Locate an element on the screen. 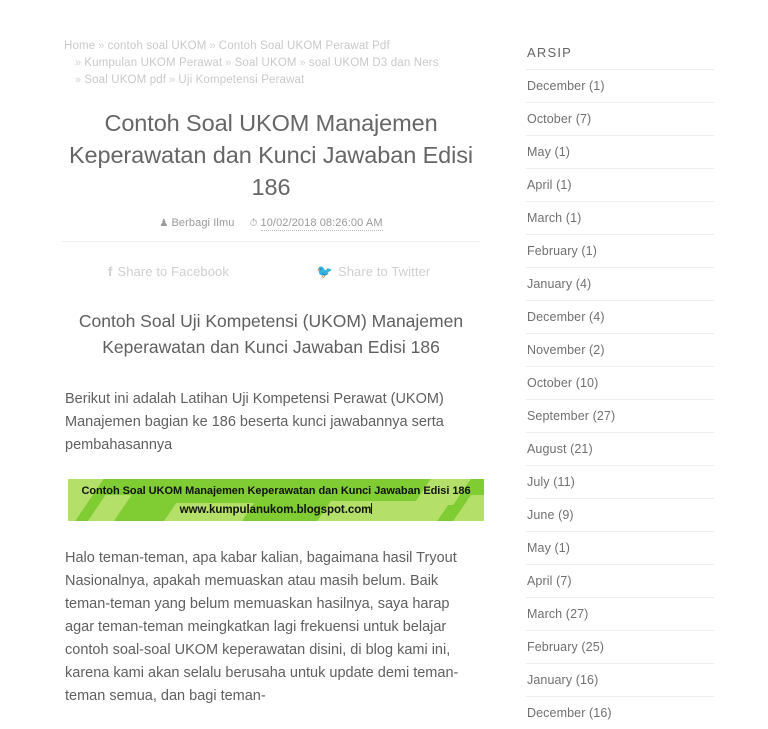 The height and width of the screenshot is (729, 768). list-item: March (1) is located at coordinates (620, 217).